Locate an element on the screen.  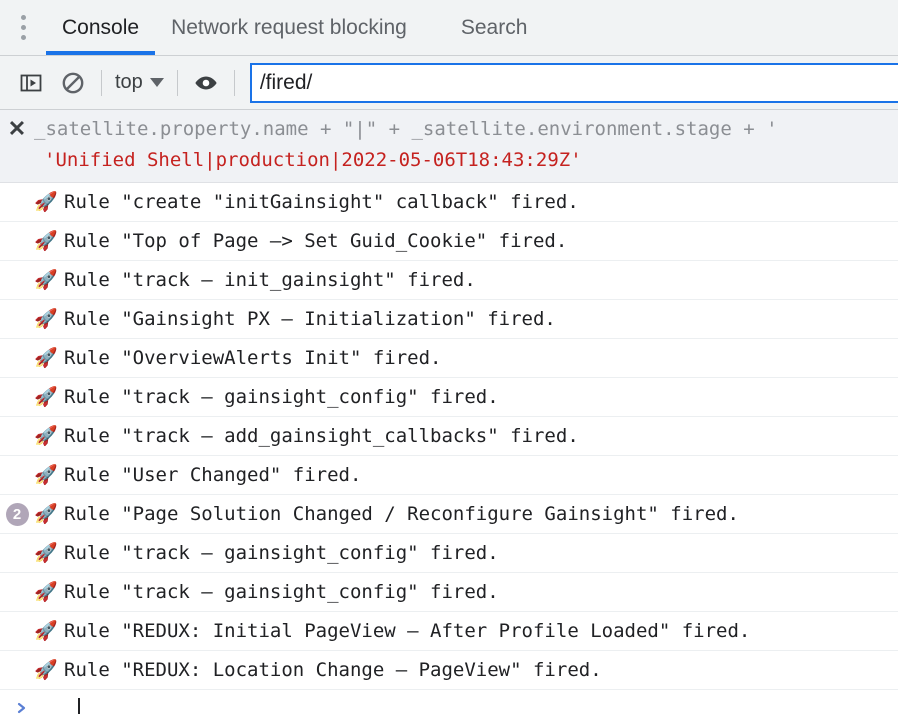
prompt-chevron-icon is located at coordinates (22, 708).